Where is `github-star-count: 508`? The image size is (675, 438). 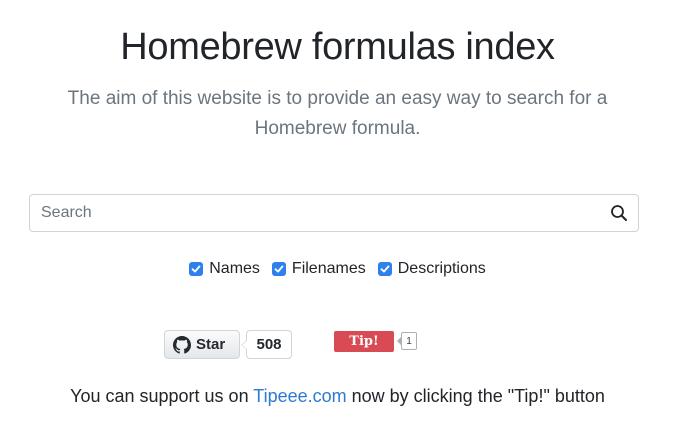
github-star-count: 508 is located at coordinates (266, 344).